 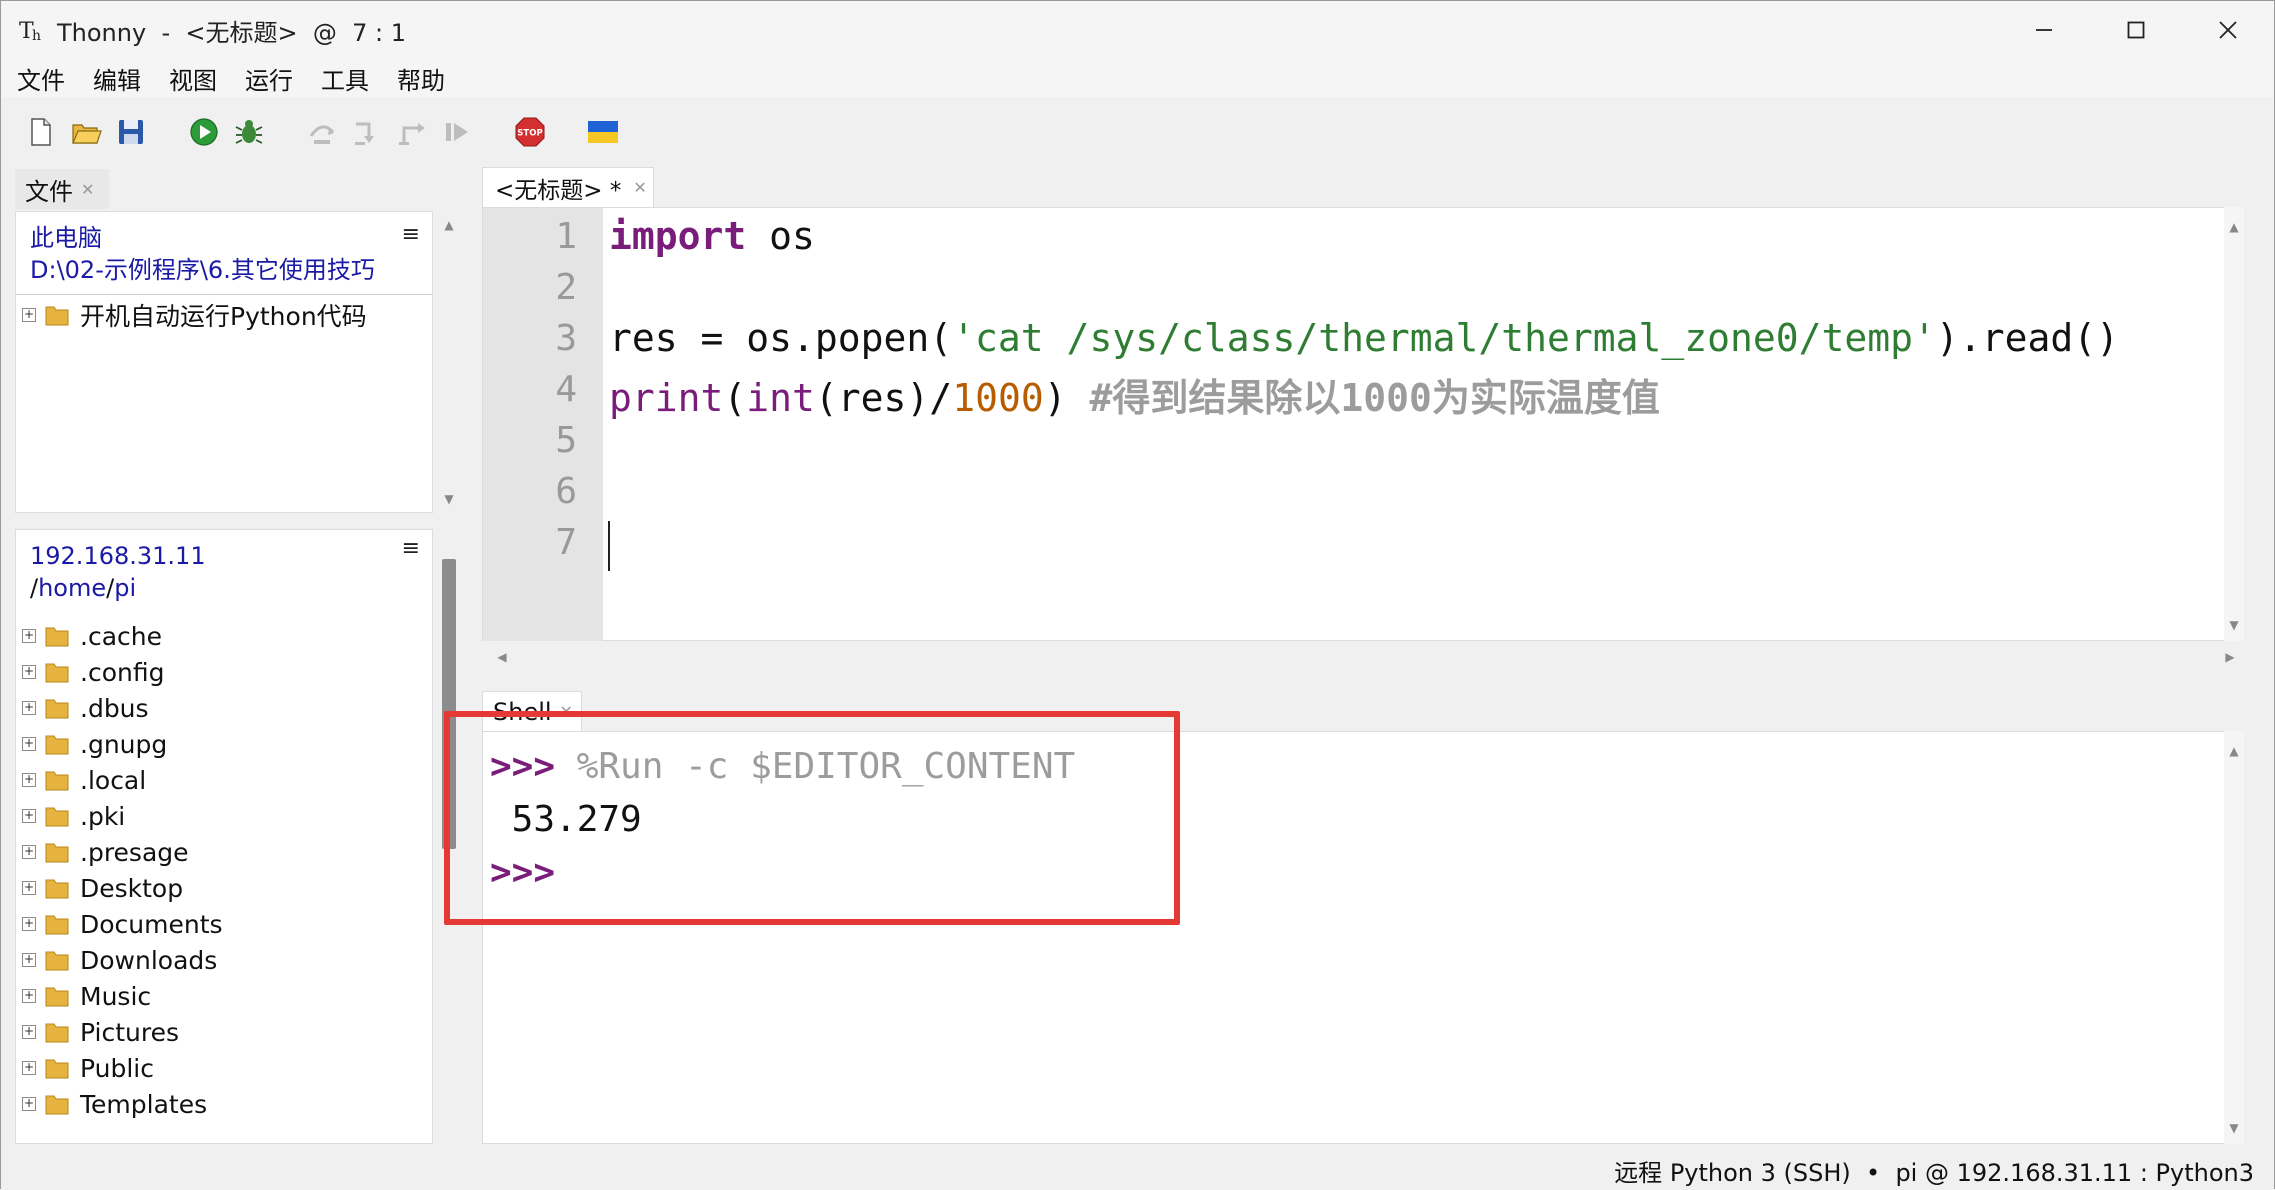 I want to click on tree-item-label: .presage, so click(x=134, y=852).